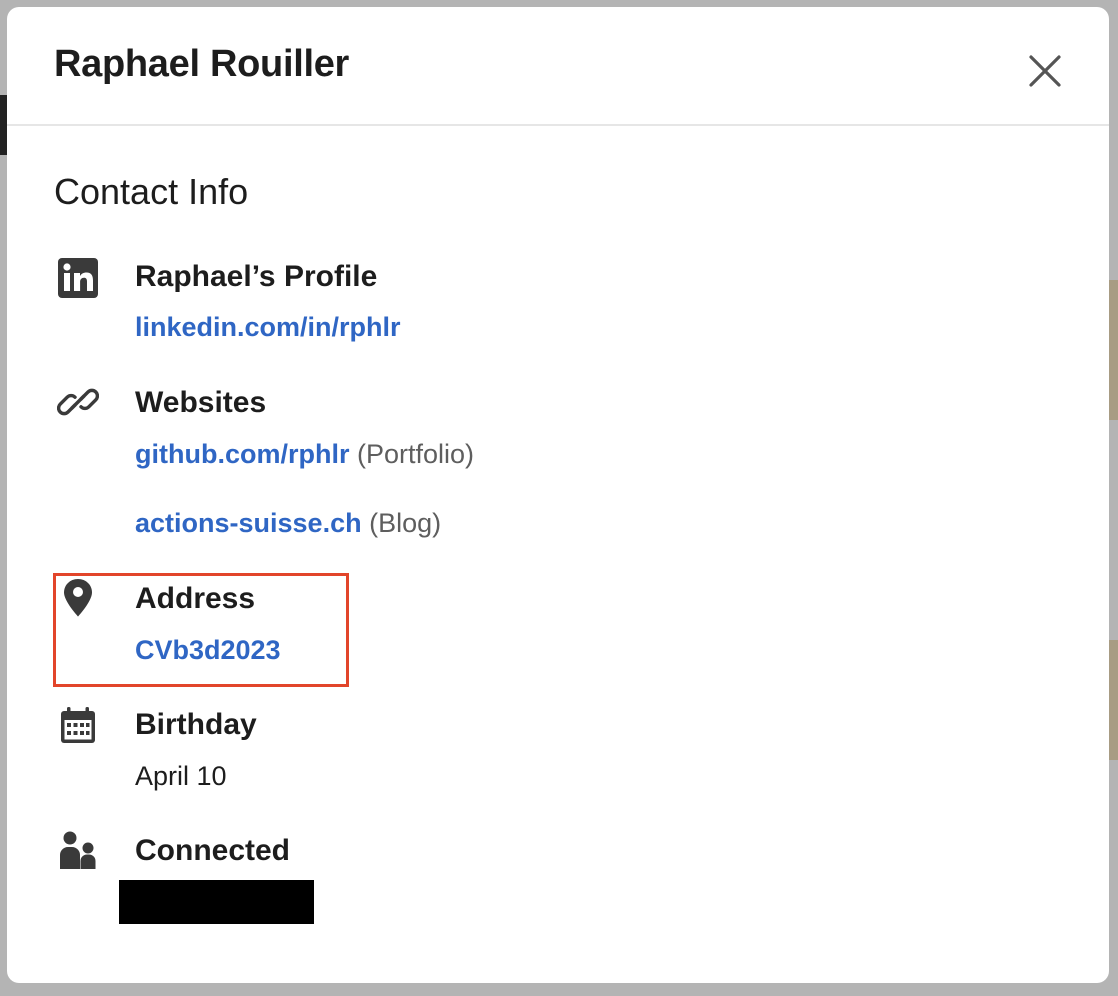  What do you see at coordinates (181, 776) in the screenshot?
I see `birthday-value: April 10` at bounding box center [181, 776].